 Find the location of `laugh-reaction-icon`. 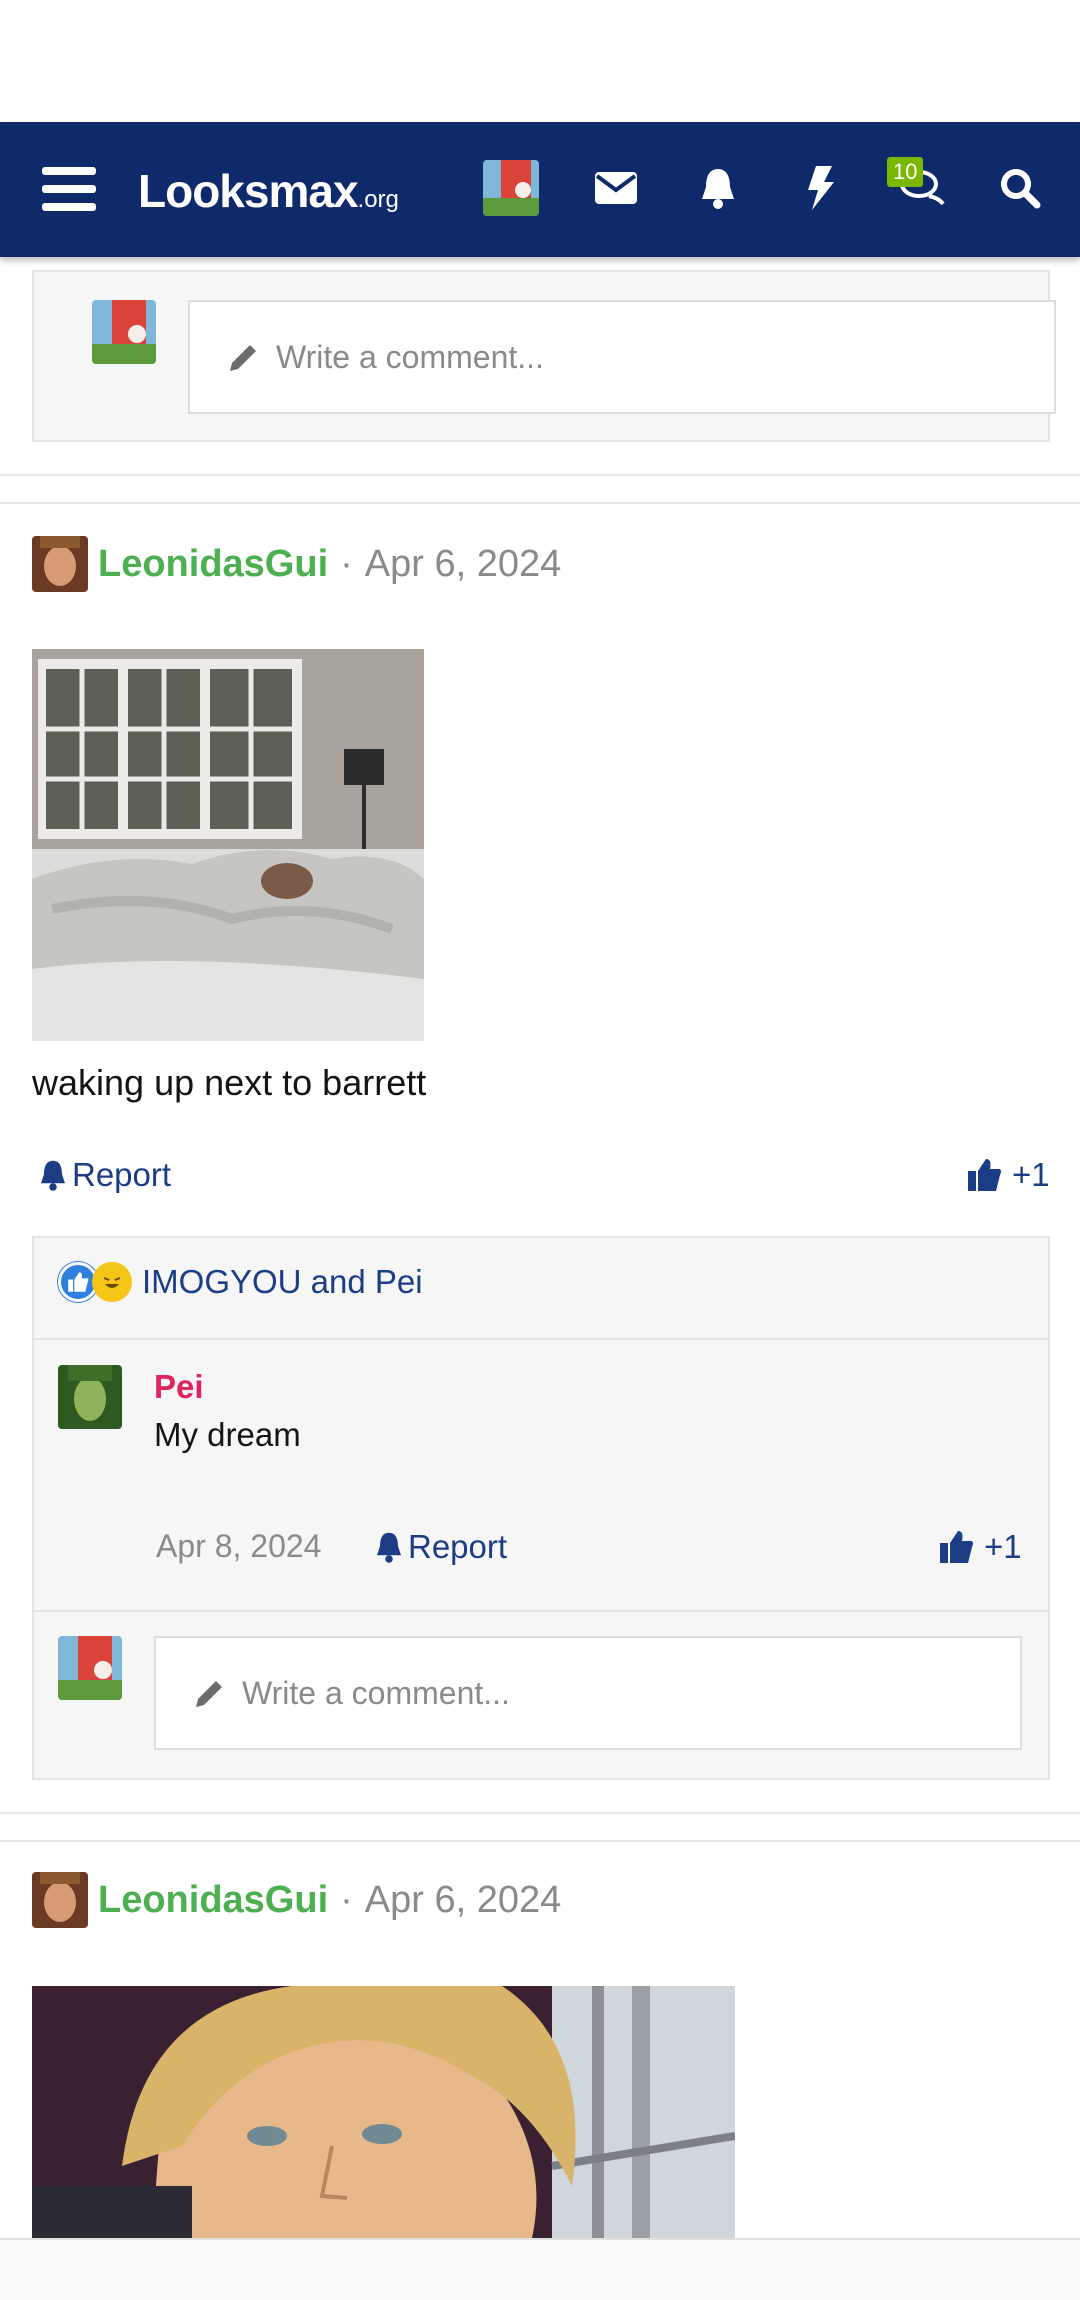

laugh-reaction-icon is located at coordinates (112, 1282).